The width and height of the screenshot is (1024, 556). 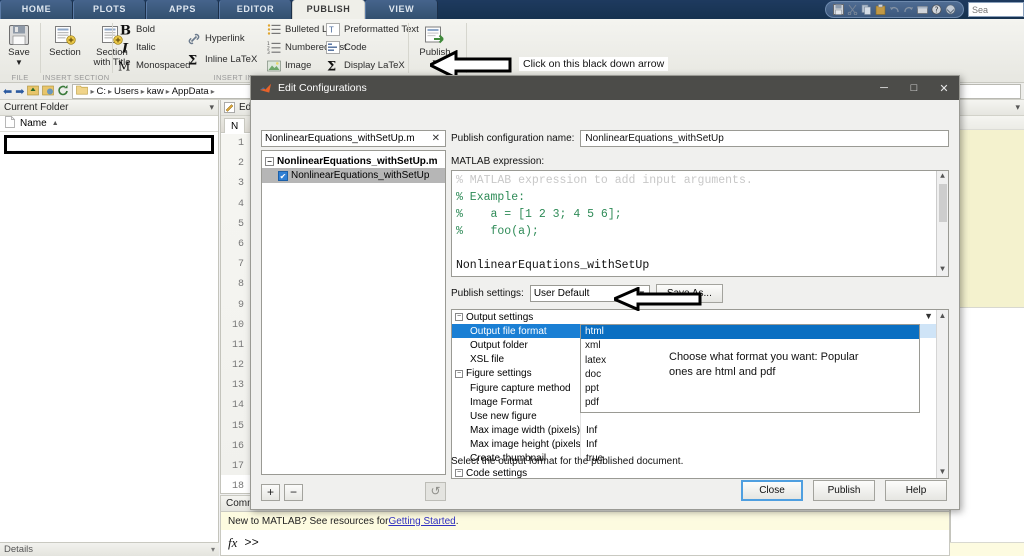 I want to click on monospaced-button: M Monospaced, so click(x=154, y=65).